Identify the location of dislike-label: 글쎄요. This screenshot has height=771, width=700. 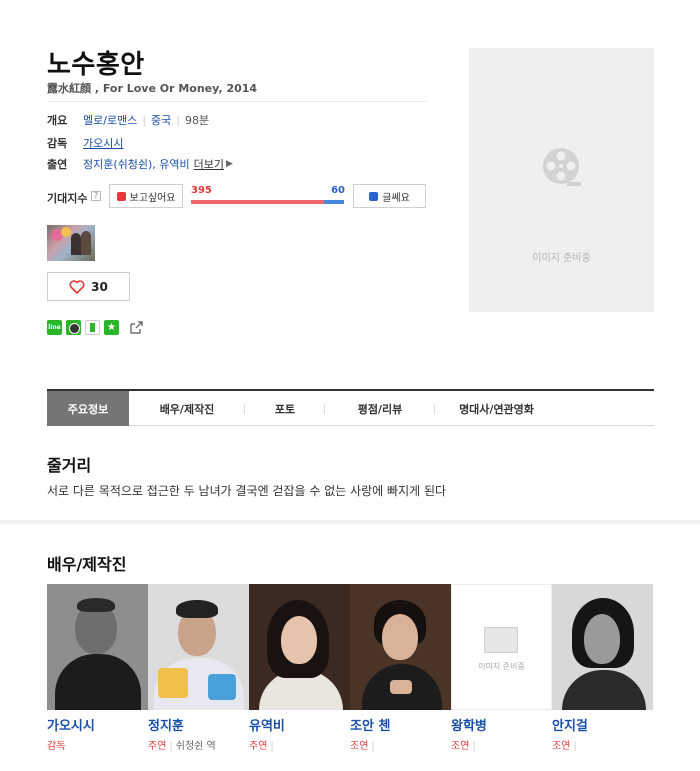
(396, 198).